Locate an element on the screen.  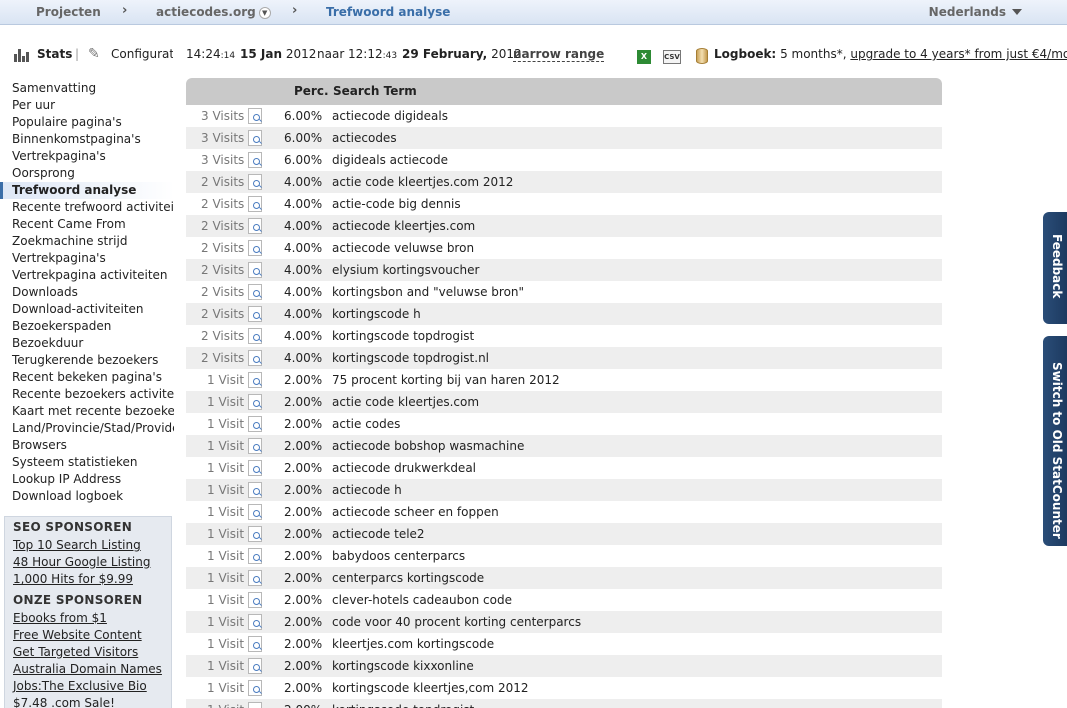
sidebar-item: Kaart met recente bezoeken is located at coordinates (87, 411).